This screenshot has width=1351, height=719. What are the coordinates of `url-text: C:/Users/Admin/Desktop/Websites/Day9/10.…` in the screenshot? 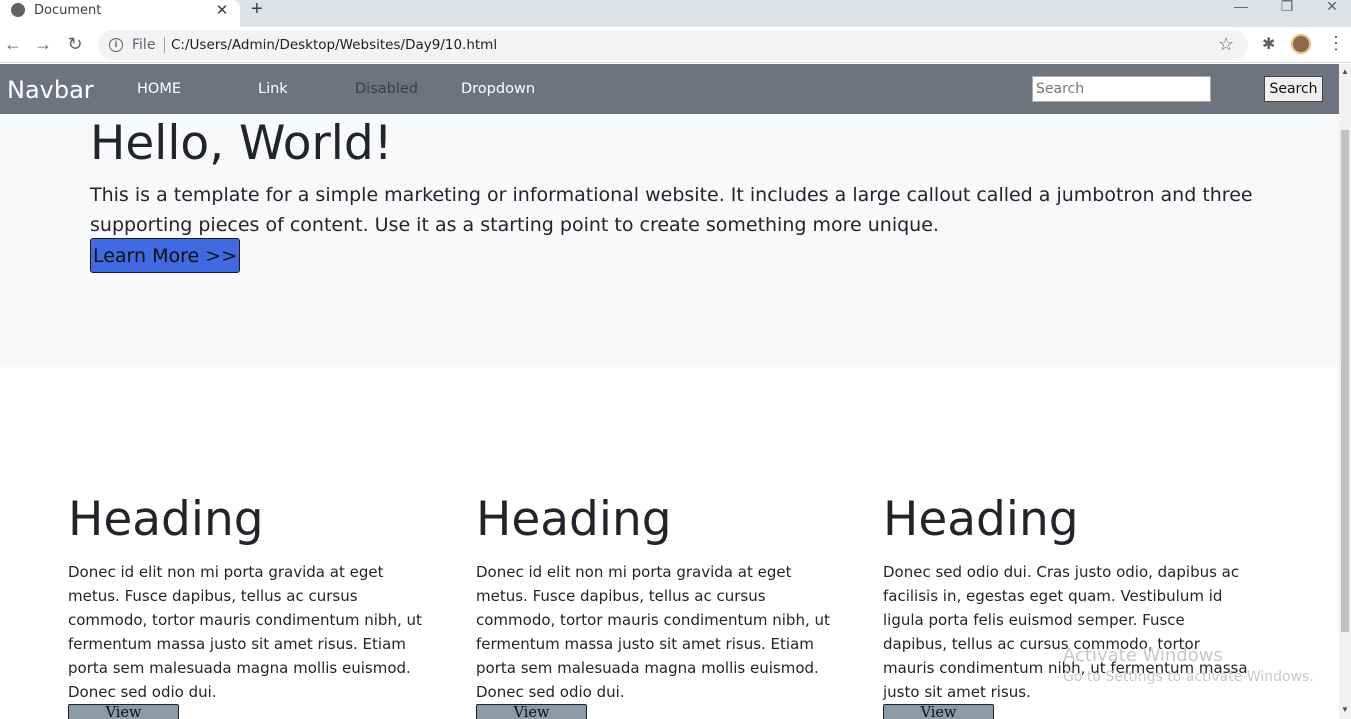 It's located at (334, 45).